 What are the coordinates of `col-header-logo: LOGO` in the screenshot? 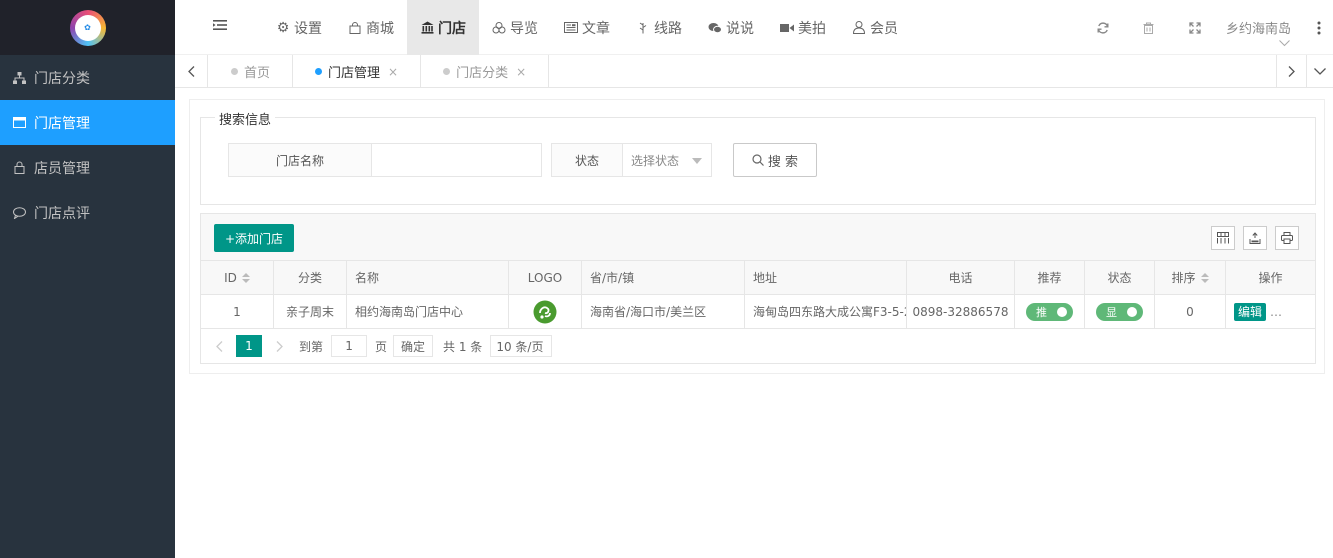 It's located at (545, 277).